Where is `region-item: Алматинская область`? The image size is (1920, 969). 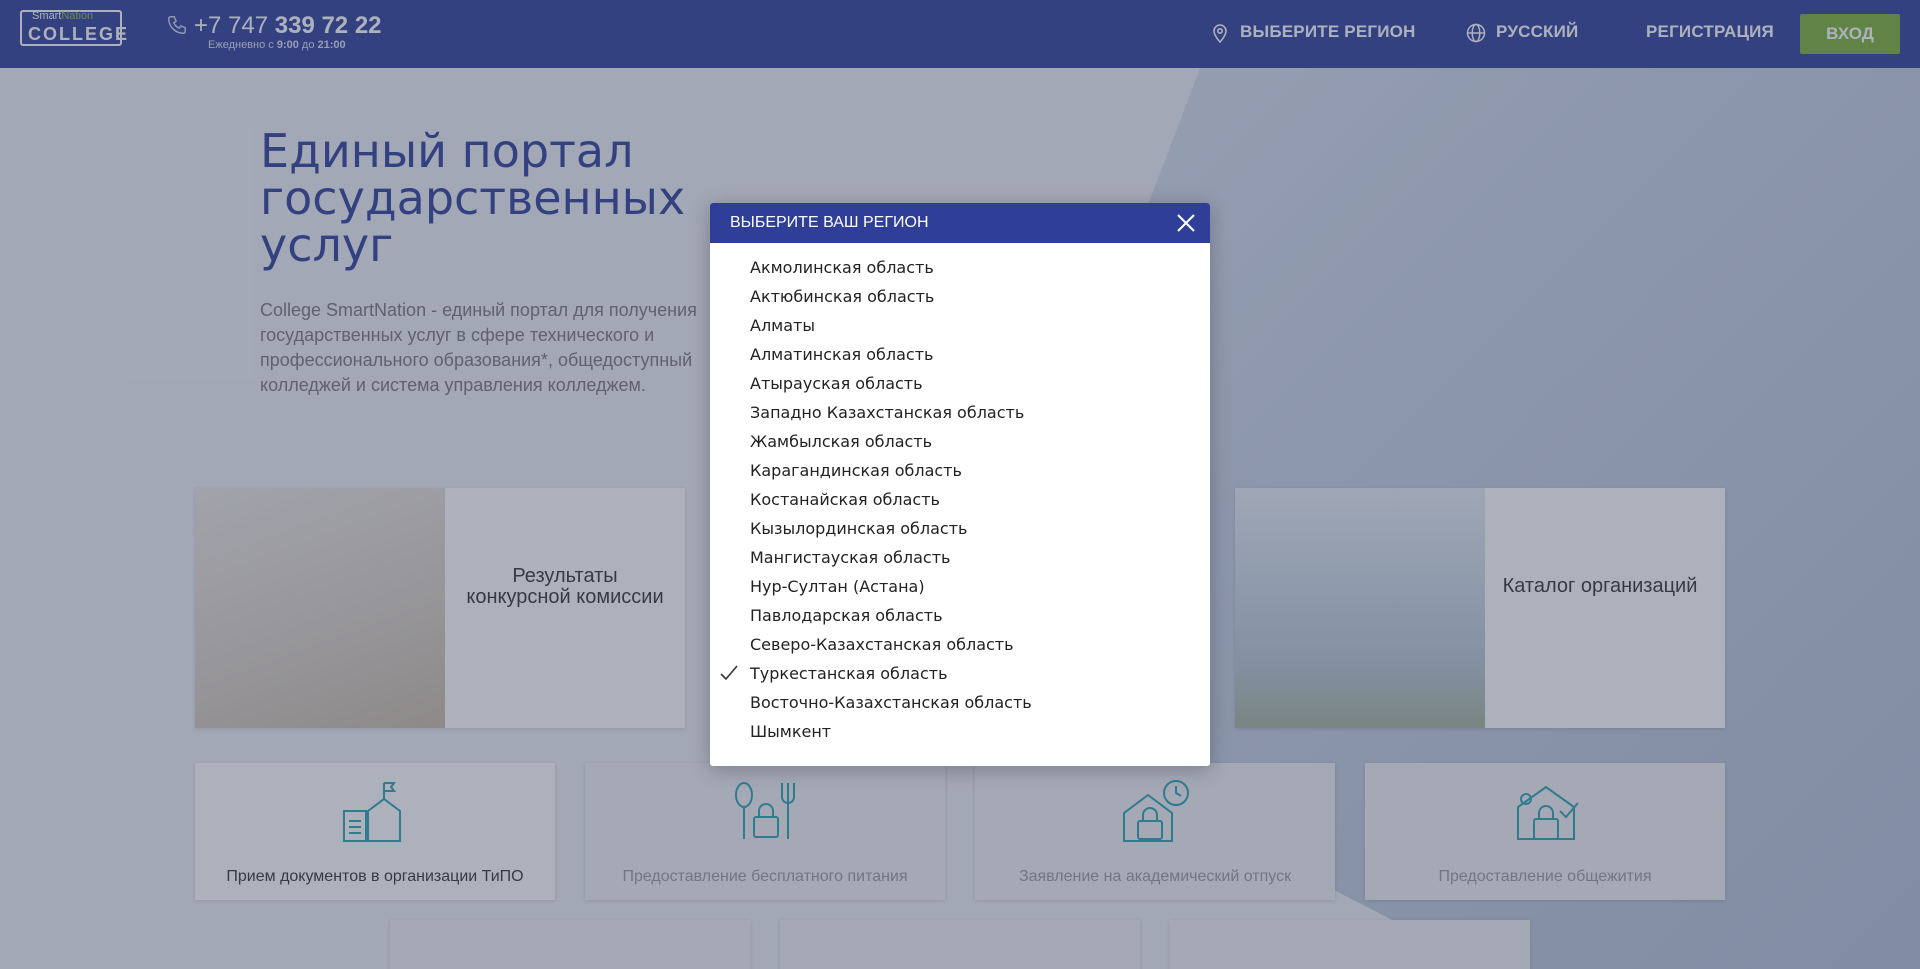 region-item: Алматинская область is located at coordinates (960, 354).